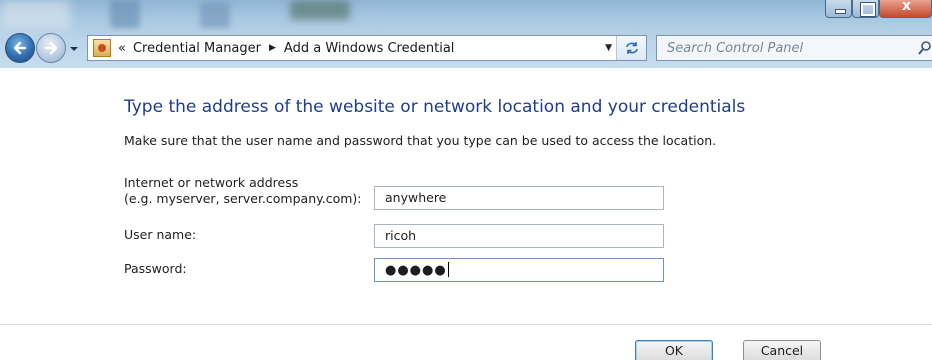 The width and height of the screenshot is (932, 360). Describe the element at coordinates (735, 48) in the screenshot. I see `search-placeholder: Search Control Panel` at that location.